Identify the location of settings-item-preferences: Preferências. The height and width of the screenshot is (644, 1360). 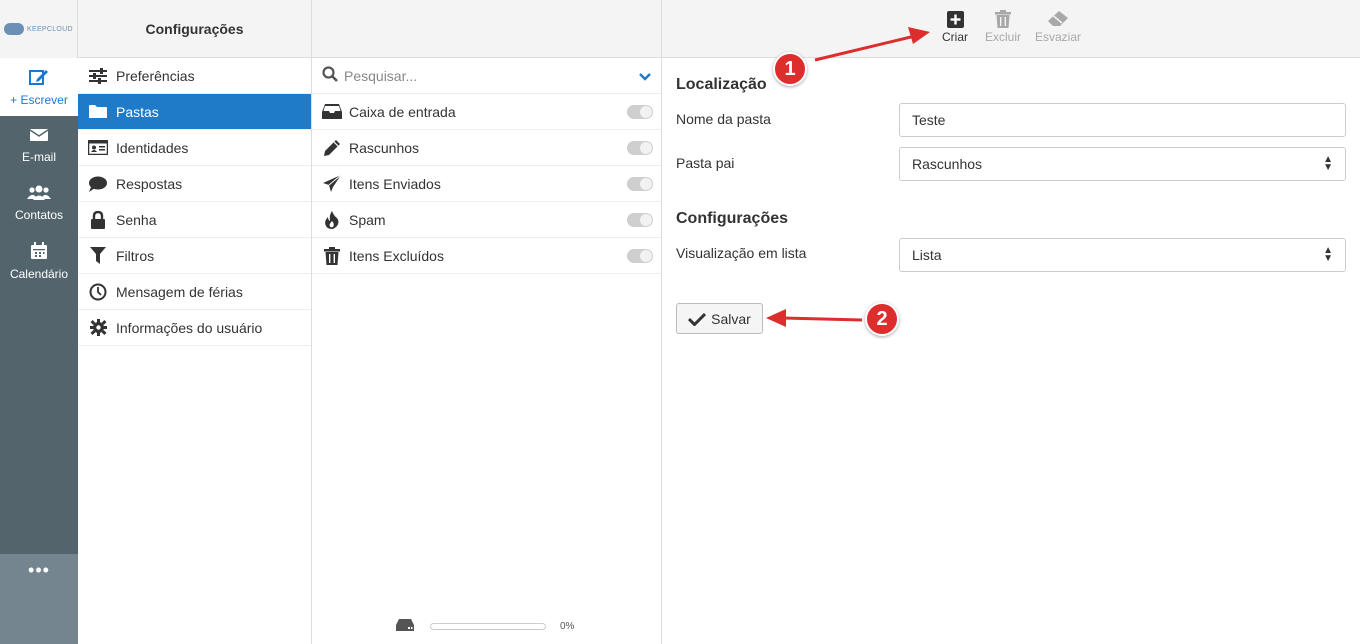
(194, 76).